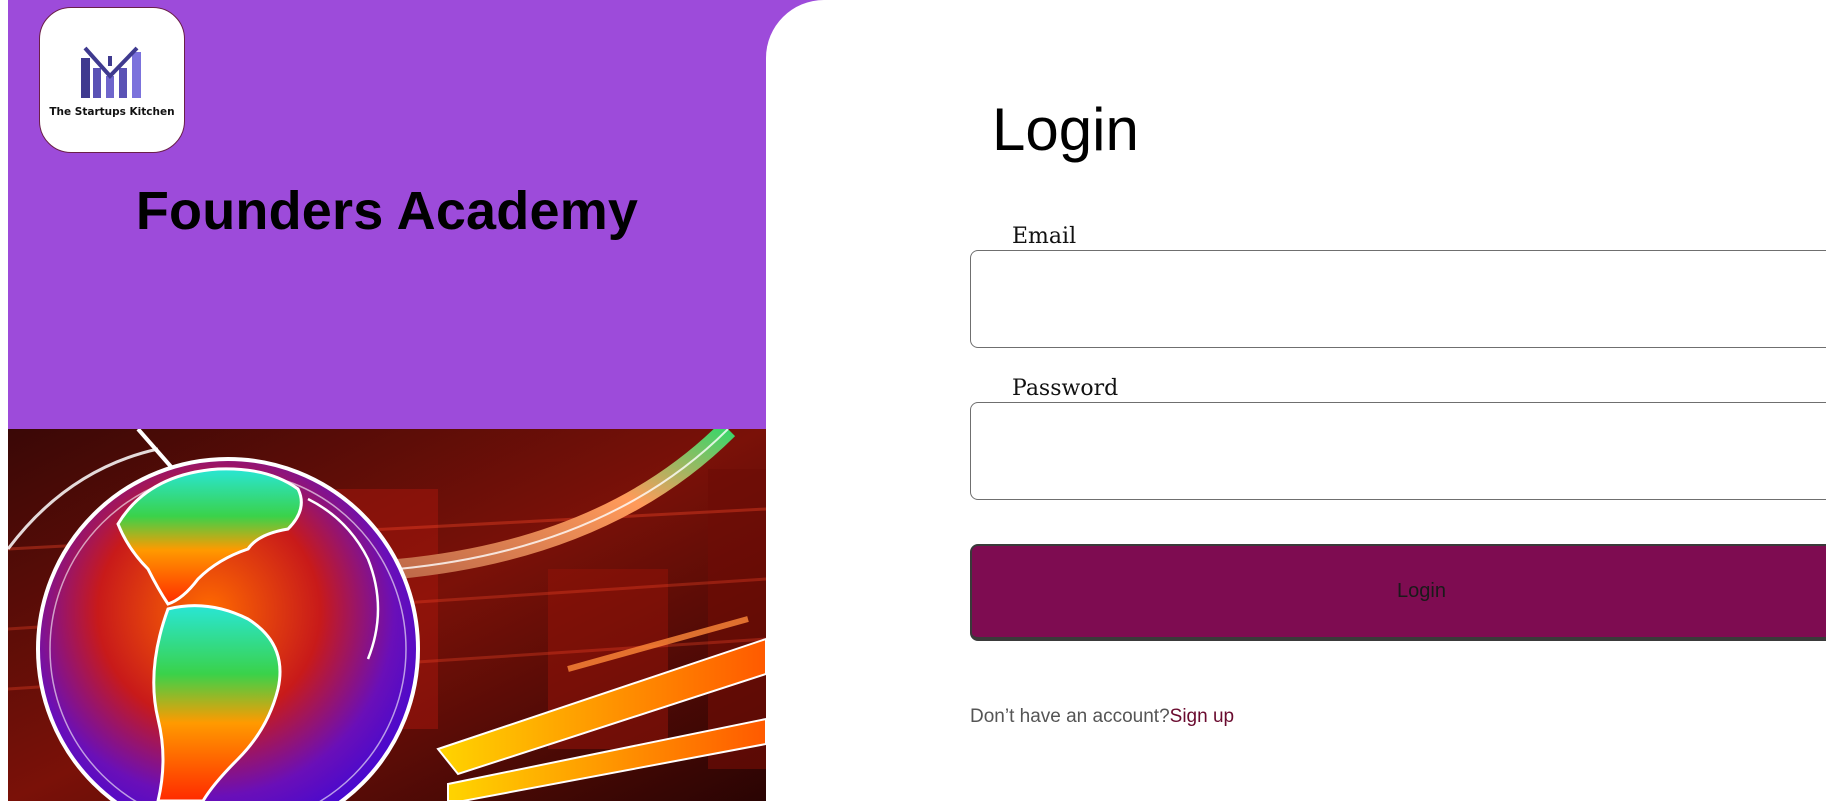 Image resolution: width=1826 pixels, height=801 pixels. What do you see at coordinates (111, 72) in the screenshot?
I see `startups-kitchen-logo-icon` at bounding box center [111, 72].